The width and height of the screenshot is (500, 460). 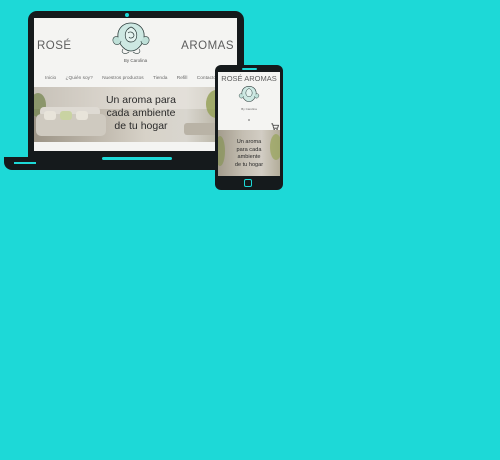 What do you see at coordinates (79, 78) in the screenshot?
I see `nav-item-quien-soy: ¿Quién soy?` at bounding box center [79, 78].